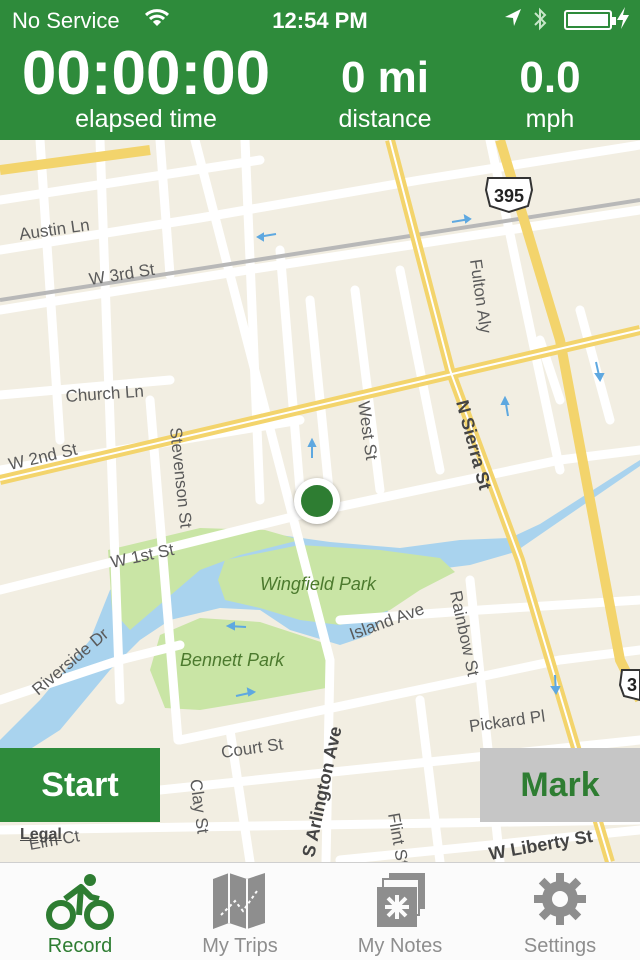 Image resolution: width=640 pixels, height=960 pixels. What do you see at coordinates (320, 20) in the screenshot?
I see `status-bar: No Service 12:54 PM` at bounding box center [320, 20].